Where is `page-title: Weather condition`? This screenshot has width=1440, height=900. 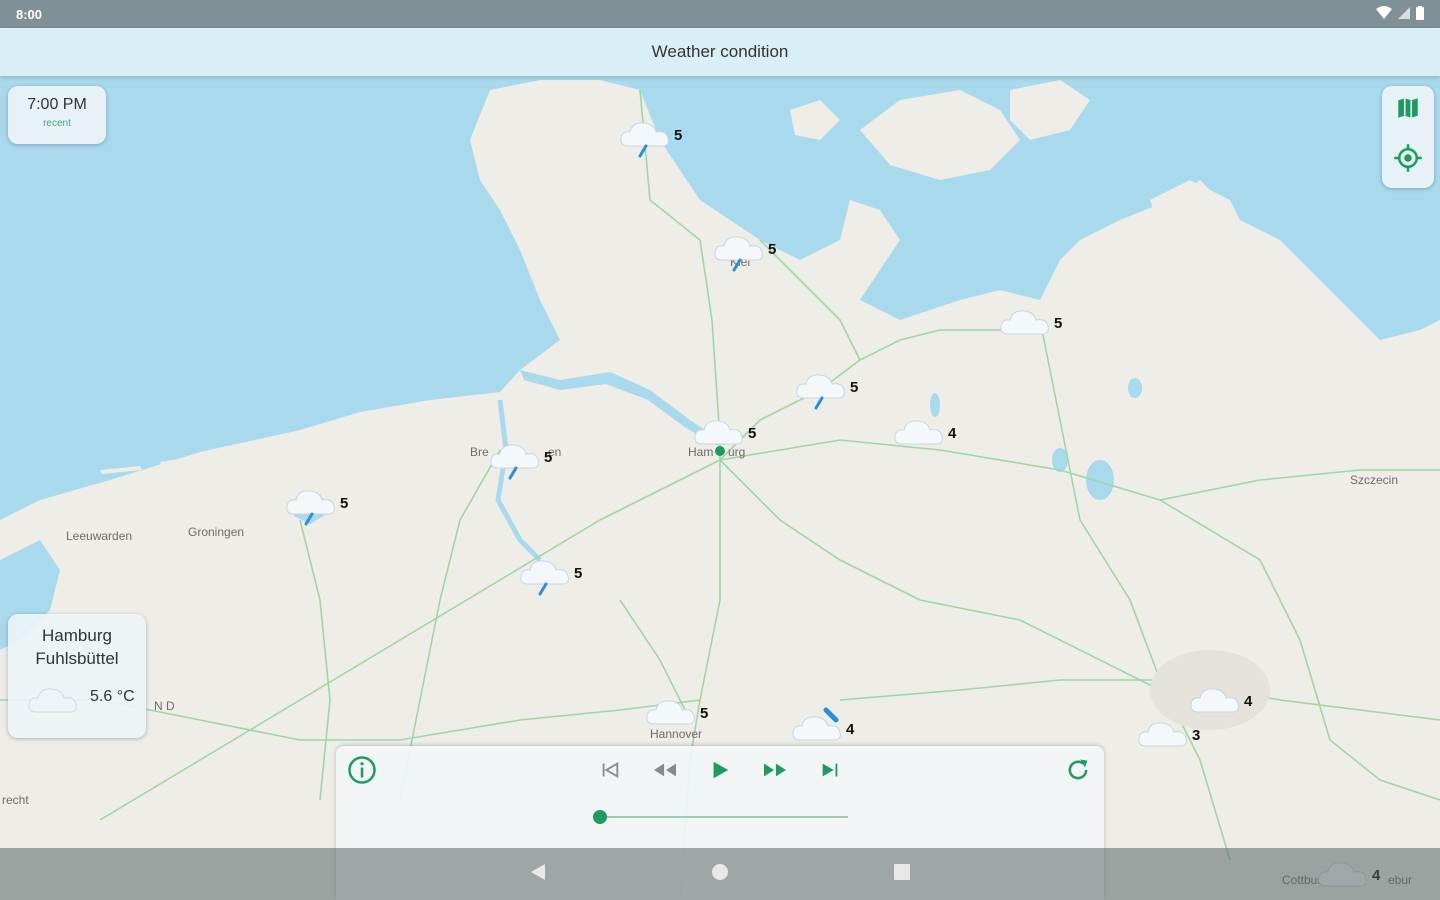 page-title: Weather condition is located at coordinates (720, 51).